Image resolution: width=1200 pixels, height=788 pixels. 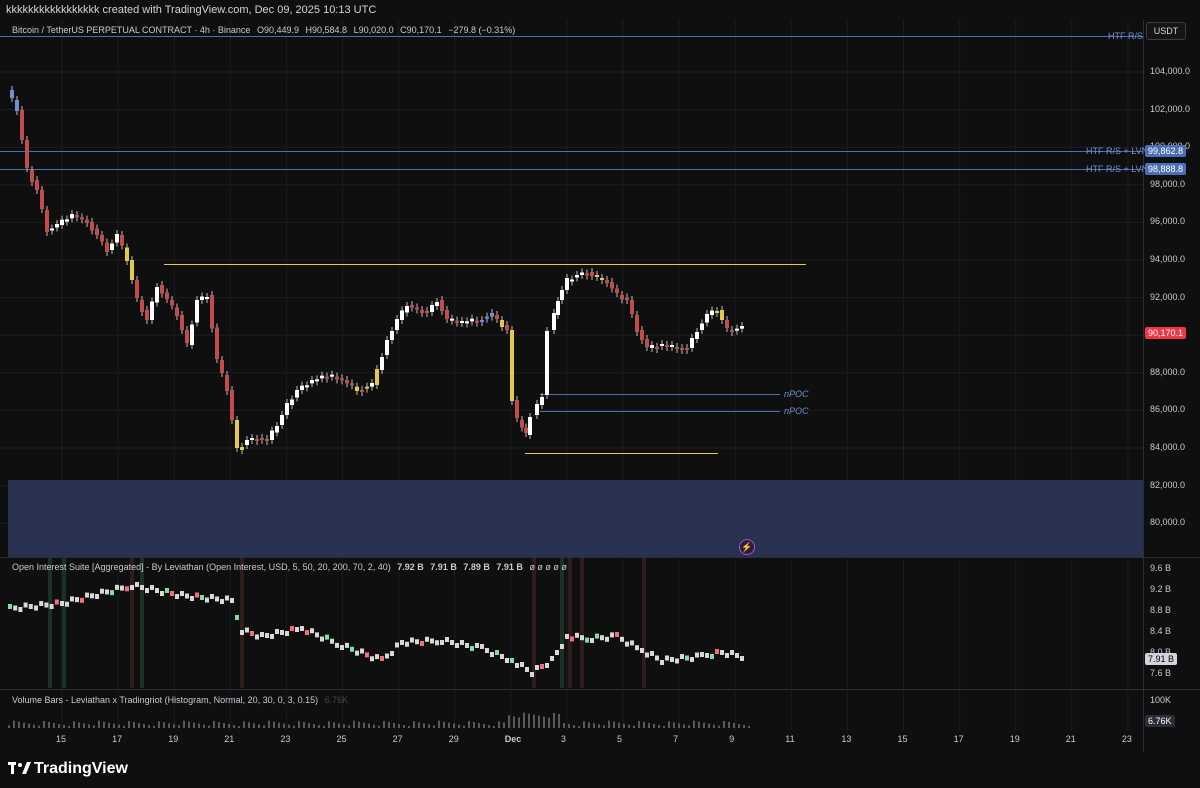 I want to click on currency-button: USDT, so click(x=1166, y=31).